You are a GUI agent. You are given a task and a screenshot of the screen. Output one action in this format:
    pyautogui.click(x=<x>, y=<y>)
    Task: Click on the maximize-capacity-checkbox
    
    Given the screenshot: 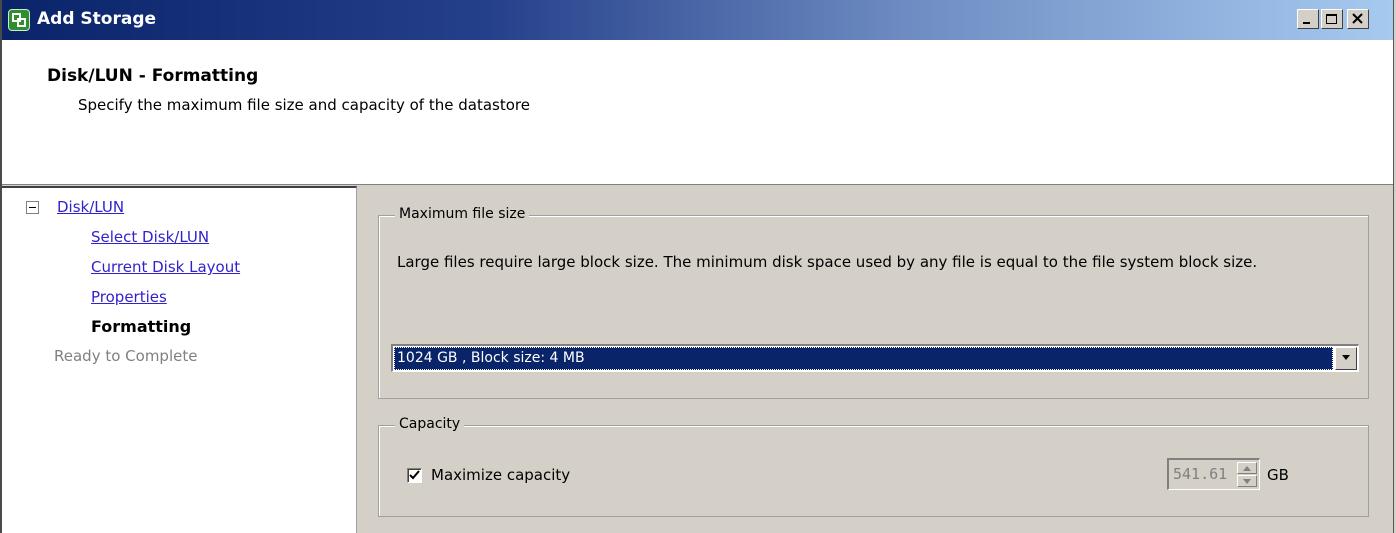 What is the action you would take?
    pyautogui.click(x=414, y=475)
    